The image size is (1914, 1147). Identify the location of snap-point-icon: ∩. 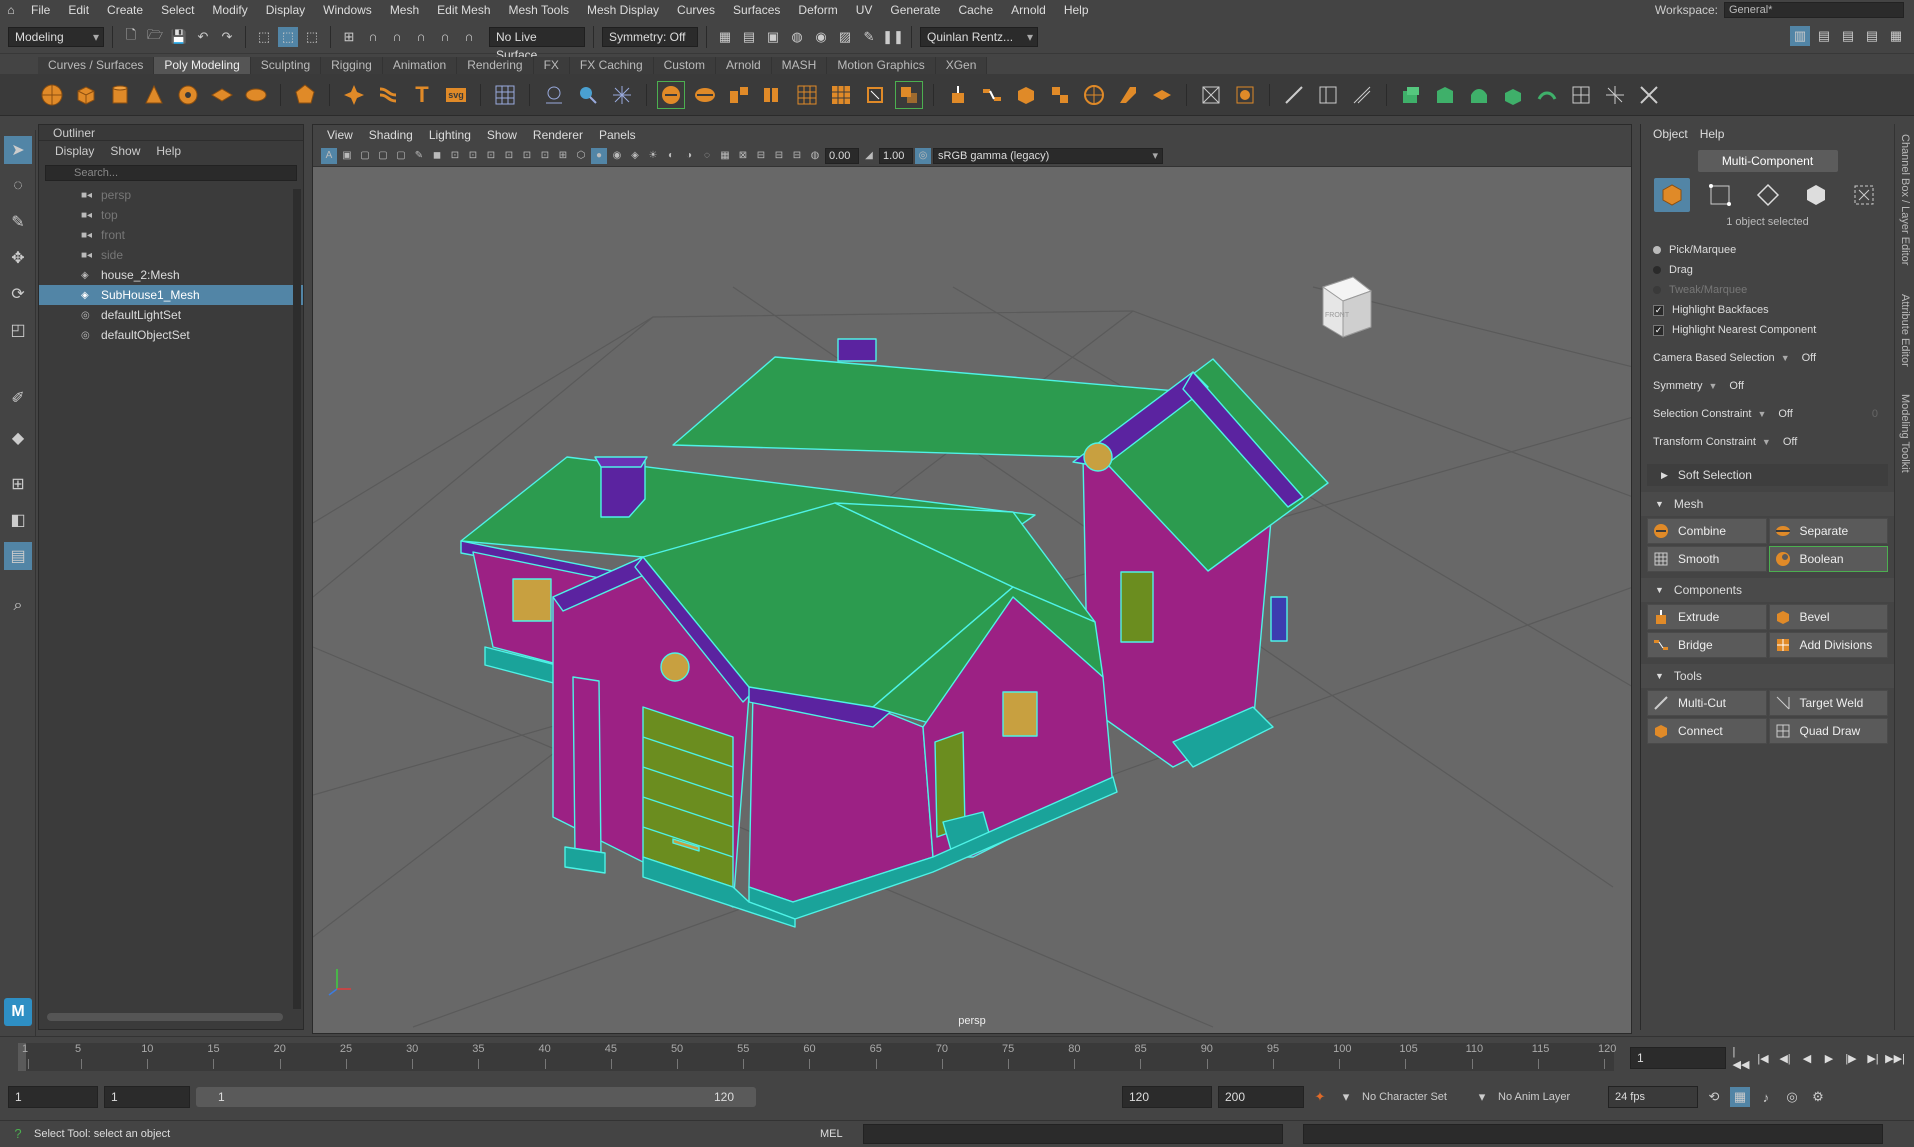
(397, 37).